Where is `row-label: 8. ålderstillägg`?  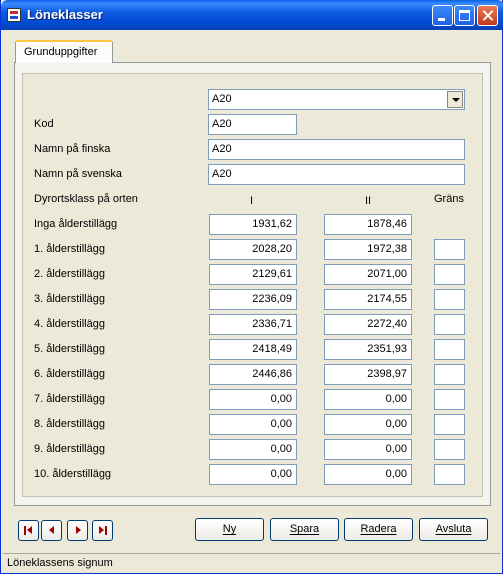
row-label: 8. ålderstillägg is located at coordinates (69, 424).